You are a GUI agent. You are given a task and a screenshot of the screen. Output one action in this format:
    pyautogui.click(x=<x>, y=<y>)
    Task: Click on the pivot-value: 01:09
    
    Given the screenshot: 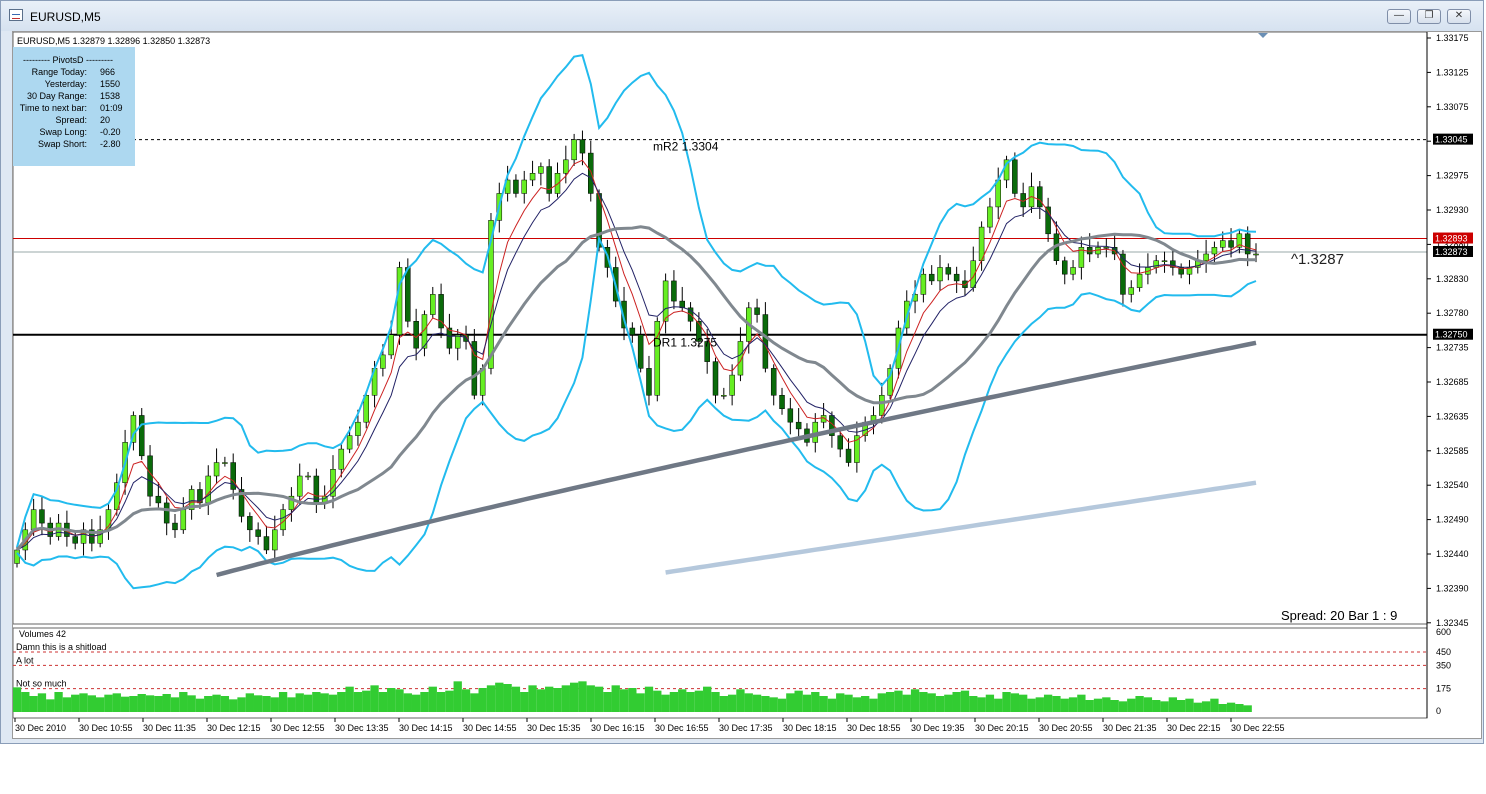 What is the action you would take?
    pyautogui.click(x=111, y=108)
    